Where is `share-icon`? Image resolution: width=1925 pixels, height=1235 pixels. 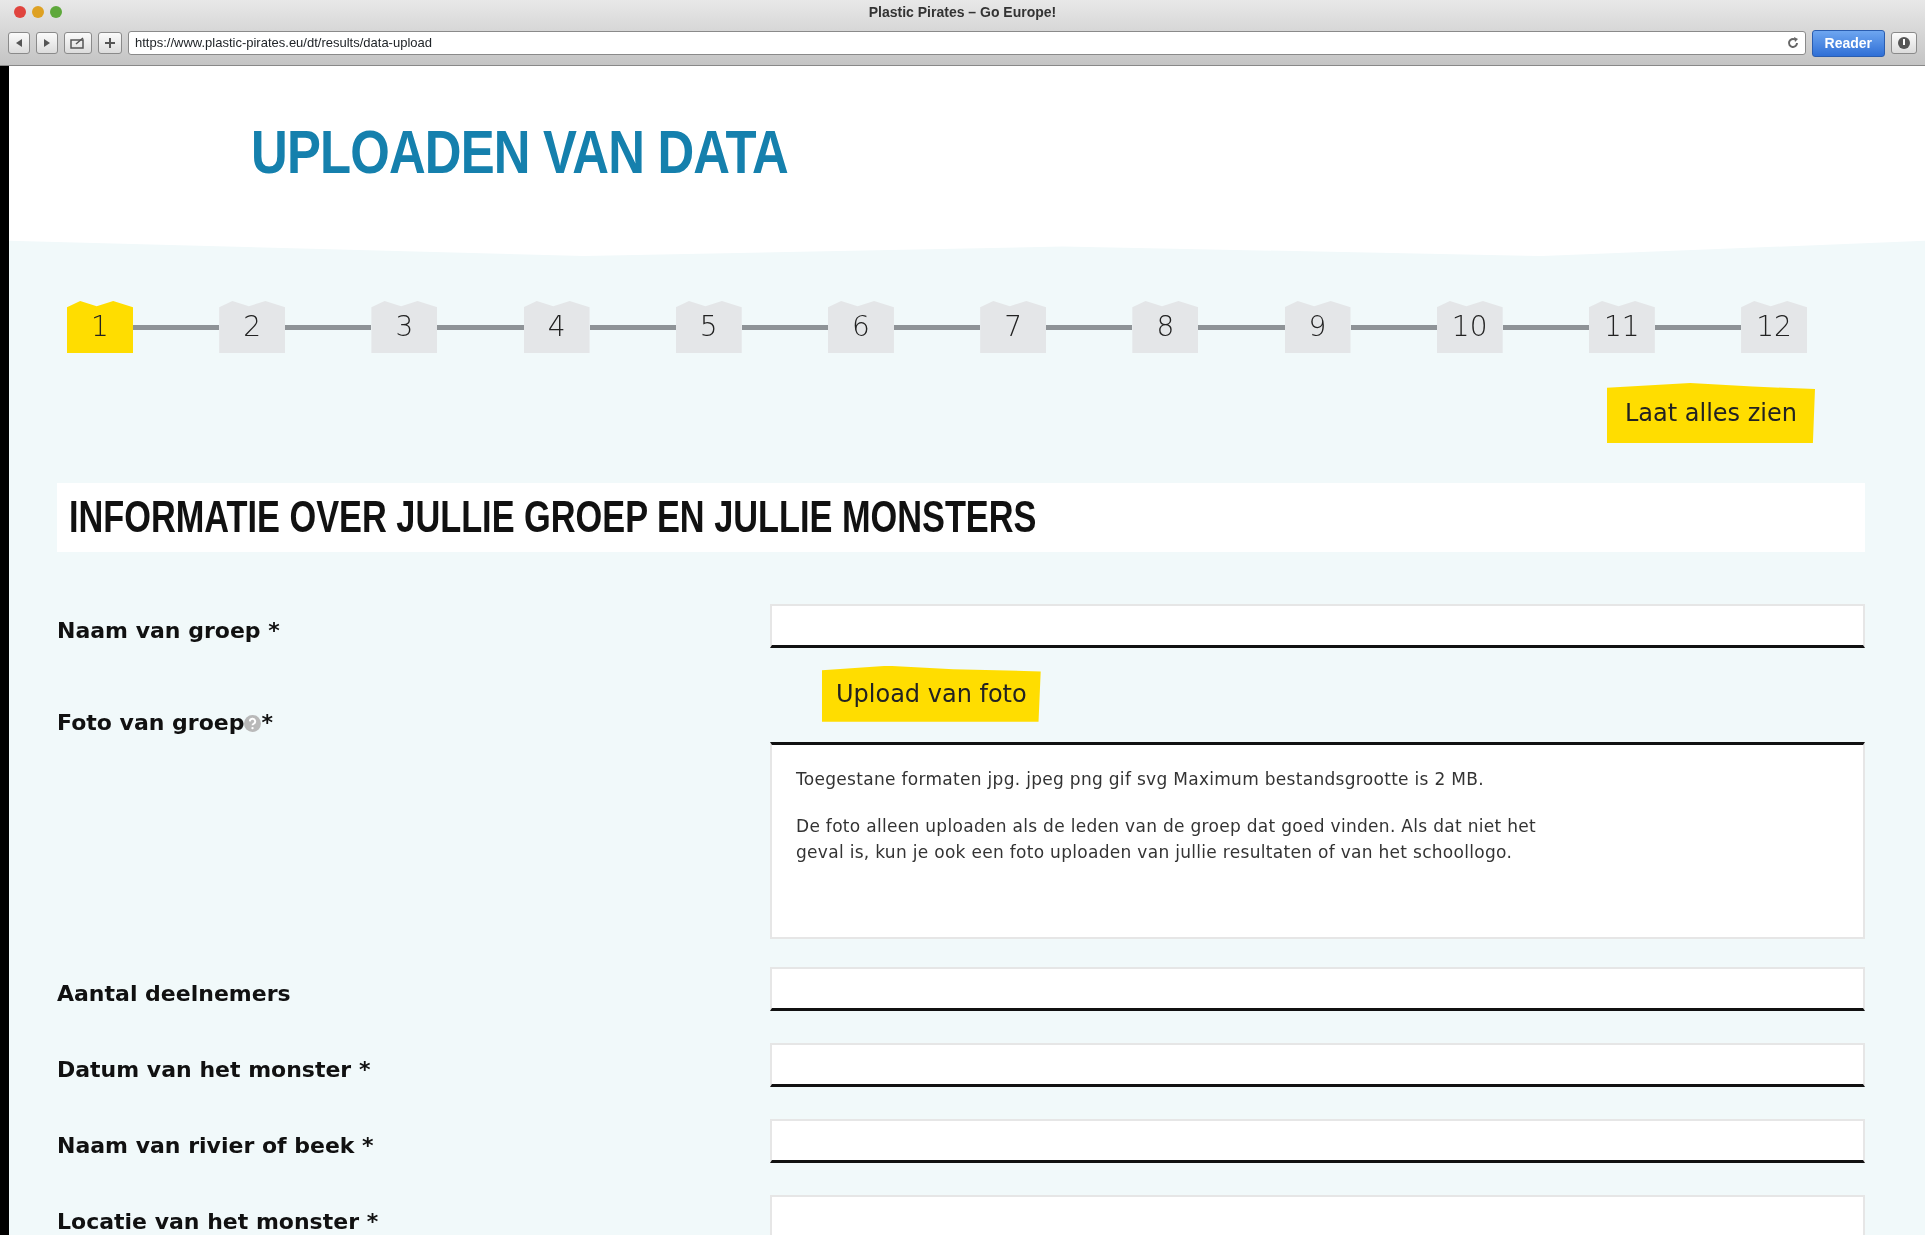 share-icon is located at coordinates (78, 43).